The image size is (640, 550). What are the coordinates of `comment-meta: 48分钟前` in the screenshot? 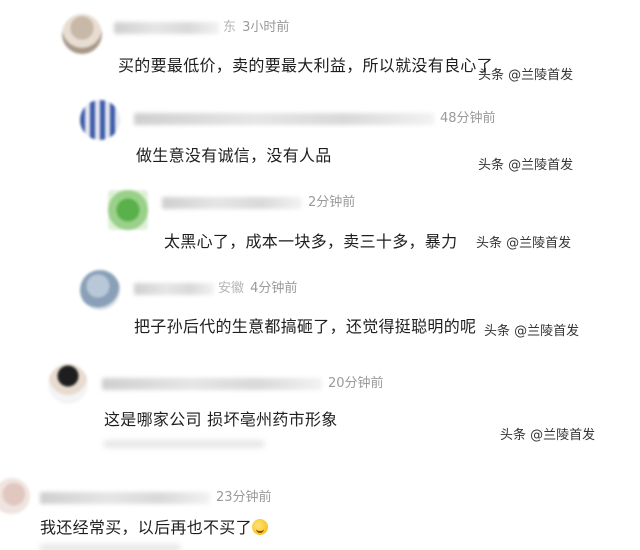 It's located at (315, 116).